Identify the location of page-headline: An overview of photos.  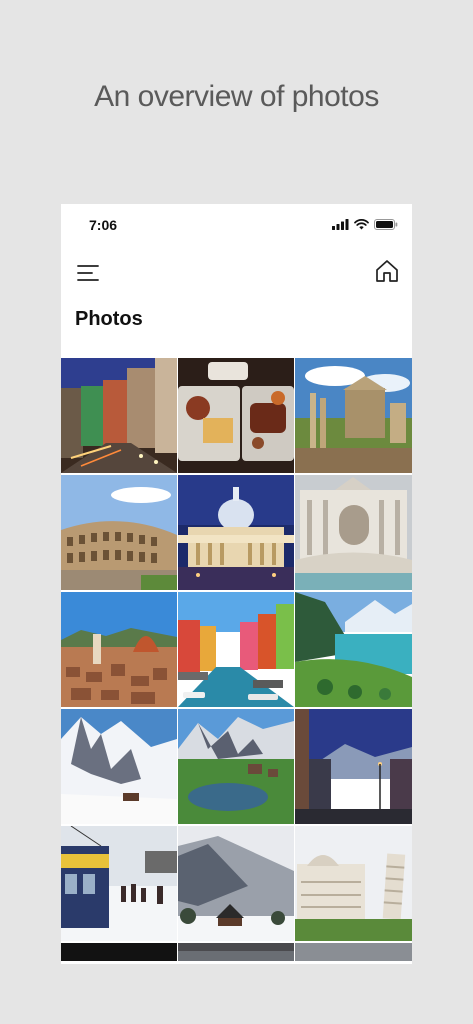
(236, 96).